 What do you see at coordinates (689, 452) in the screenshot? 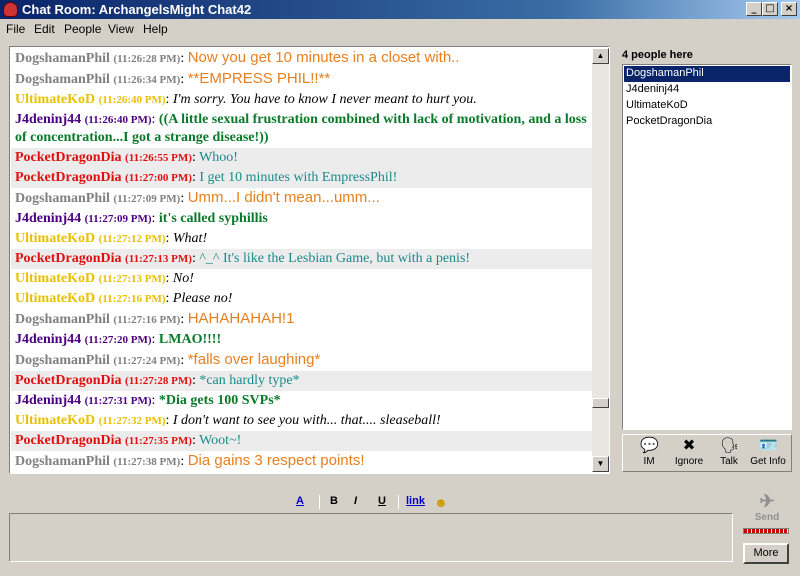
I see `ignore-button: ✖ Ignore` at bounding box center [689, 452].